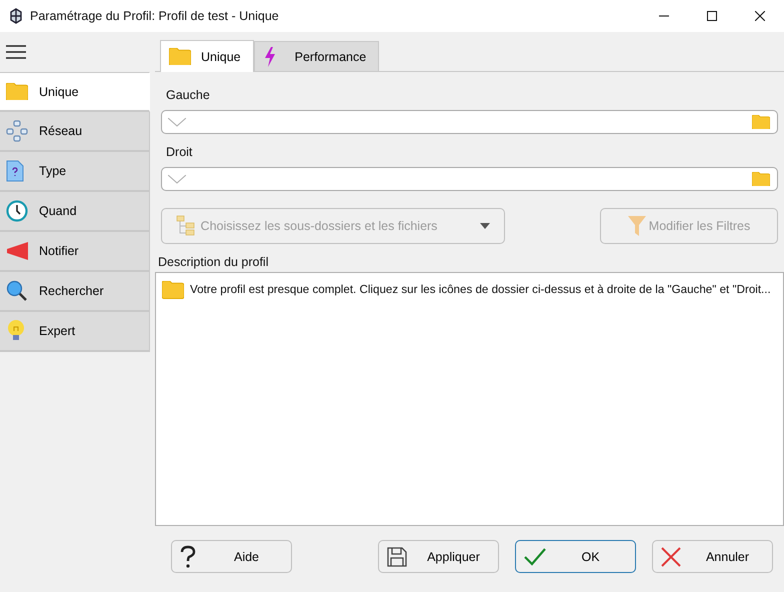 This screenshot has height=592, width=784. I want to click on sidebar-item: Rechercher, so click(75, 292).